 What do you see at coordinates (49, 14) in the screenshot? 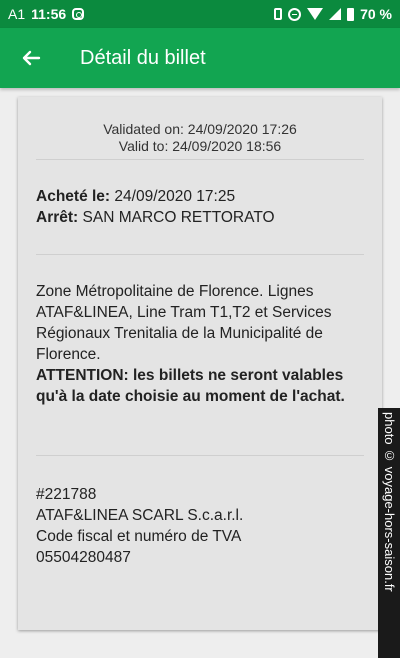
I see `clock-label: 11:56` at bounding box center [49, 14].